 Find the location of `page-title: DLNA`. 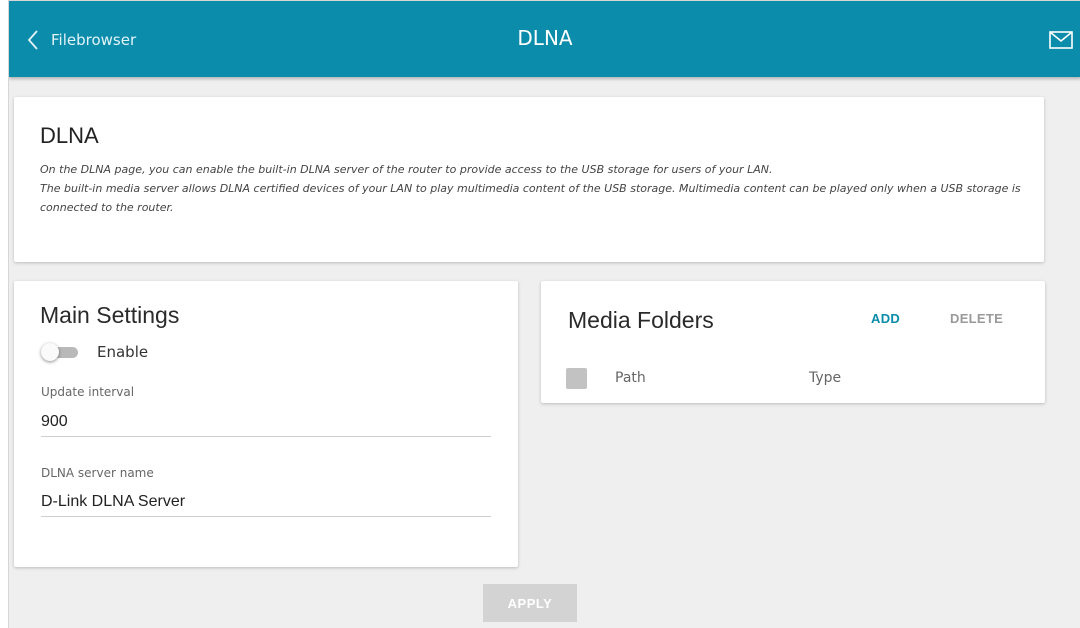

page-title: DLNA is located at coordinates (545, 38).